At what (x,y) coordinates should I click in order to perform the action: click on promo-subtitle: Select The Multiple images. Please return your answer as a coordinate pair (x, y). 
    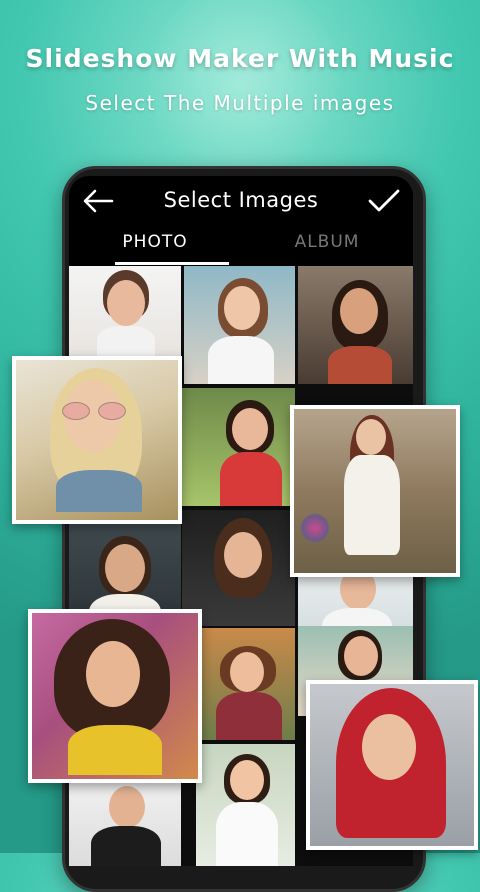
    Looking at the image, I should click on (240, 103).